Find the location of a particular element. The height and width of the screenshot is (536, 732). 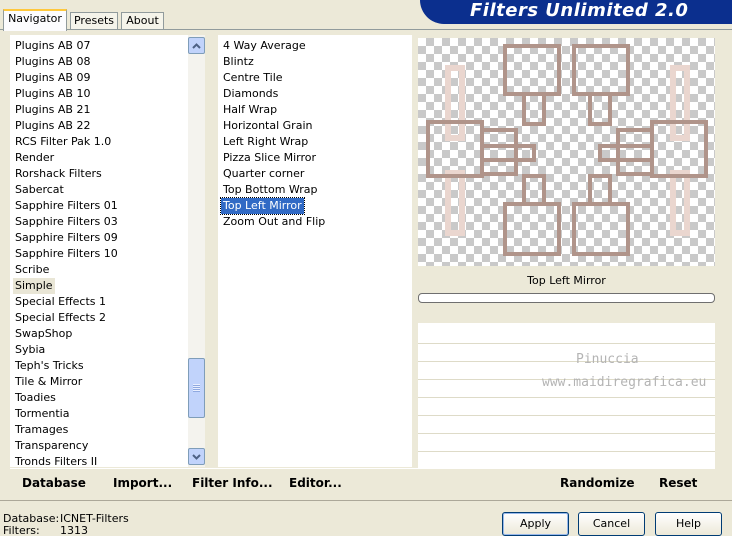

app-banner: Filters Unlimited 2.0 is located at coordinates (576, 12).